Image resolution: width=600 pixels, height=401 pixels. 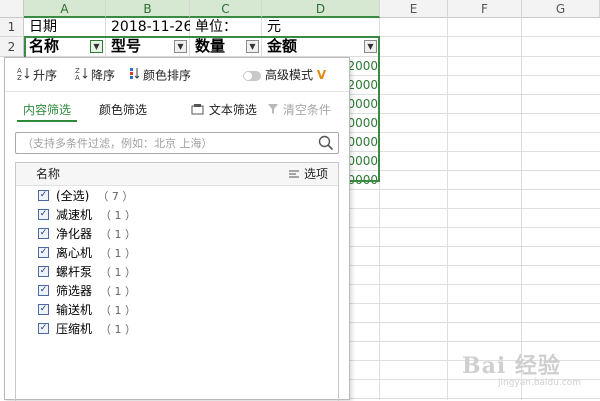 What do you see at coordinates (44, 46) in the screenshot?
I see `header-label-name: 名称` at bounding box center [44, 46].